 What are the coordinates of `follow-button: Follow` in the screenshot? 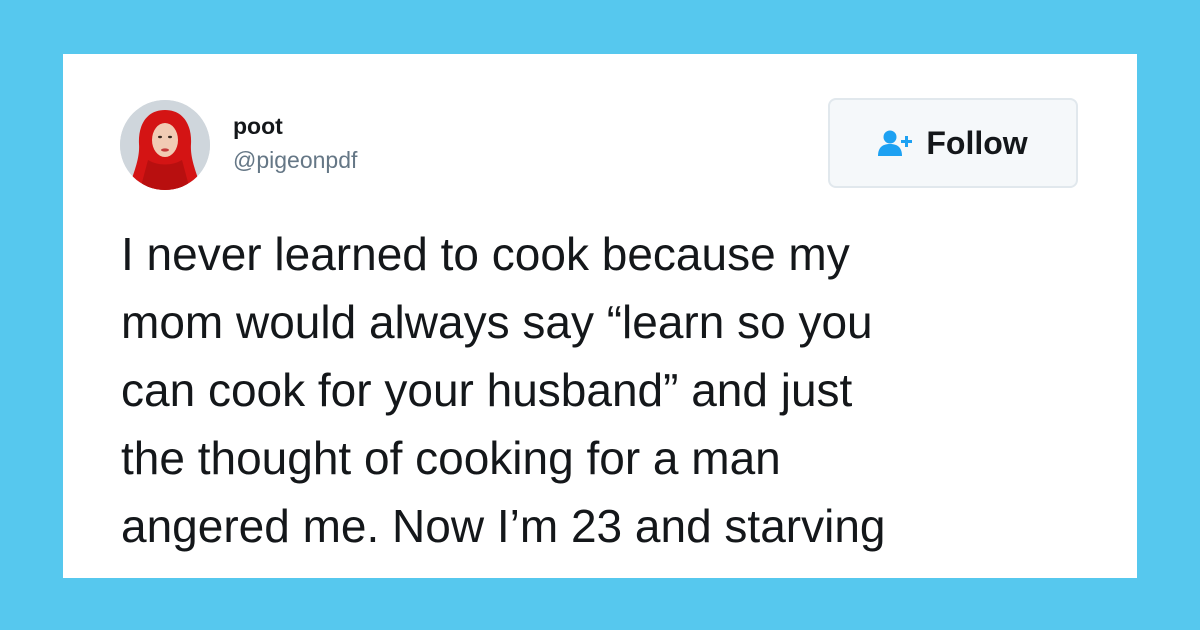 It's located at (953, 143).